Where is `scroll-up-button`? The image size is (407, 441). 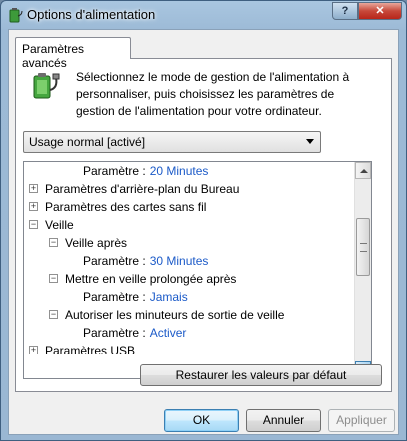
scroll-up-button is located at coordinates (363, 170).